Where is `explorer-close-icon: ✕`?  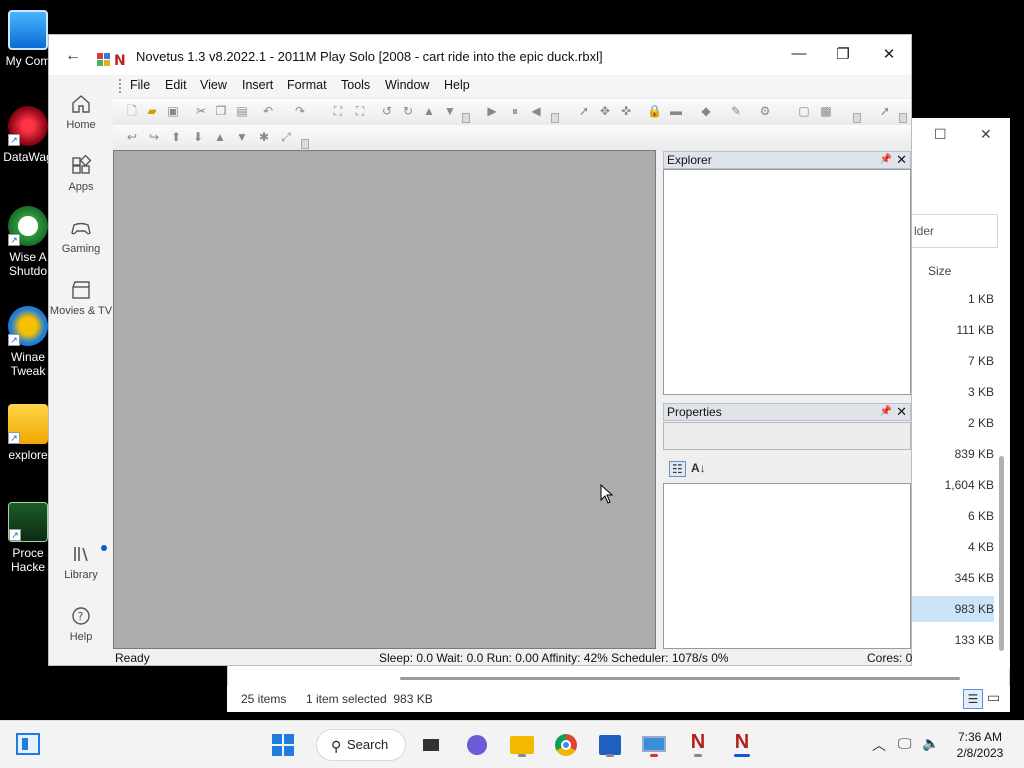
explorer-close-icon: ✕ is located at coordinates (986, 134).